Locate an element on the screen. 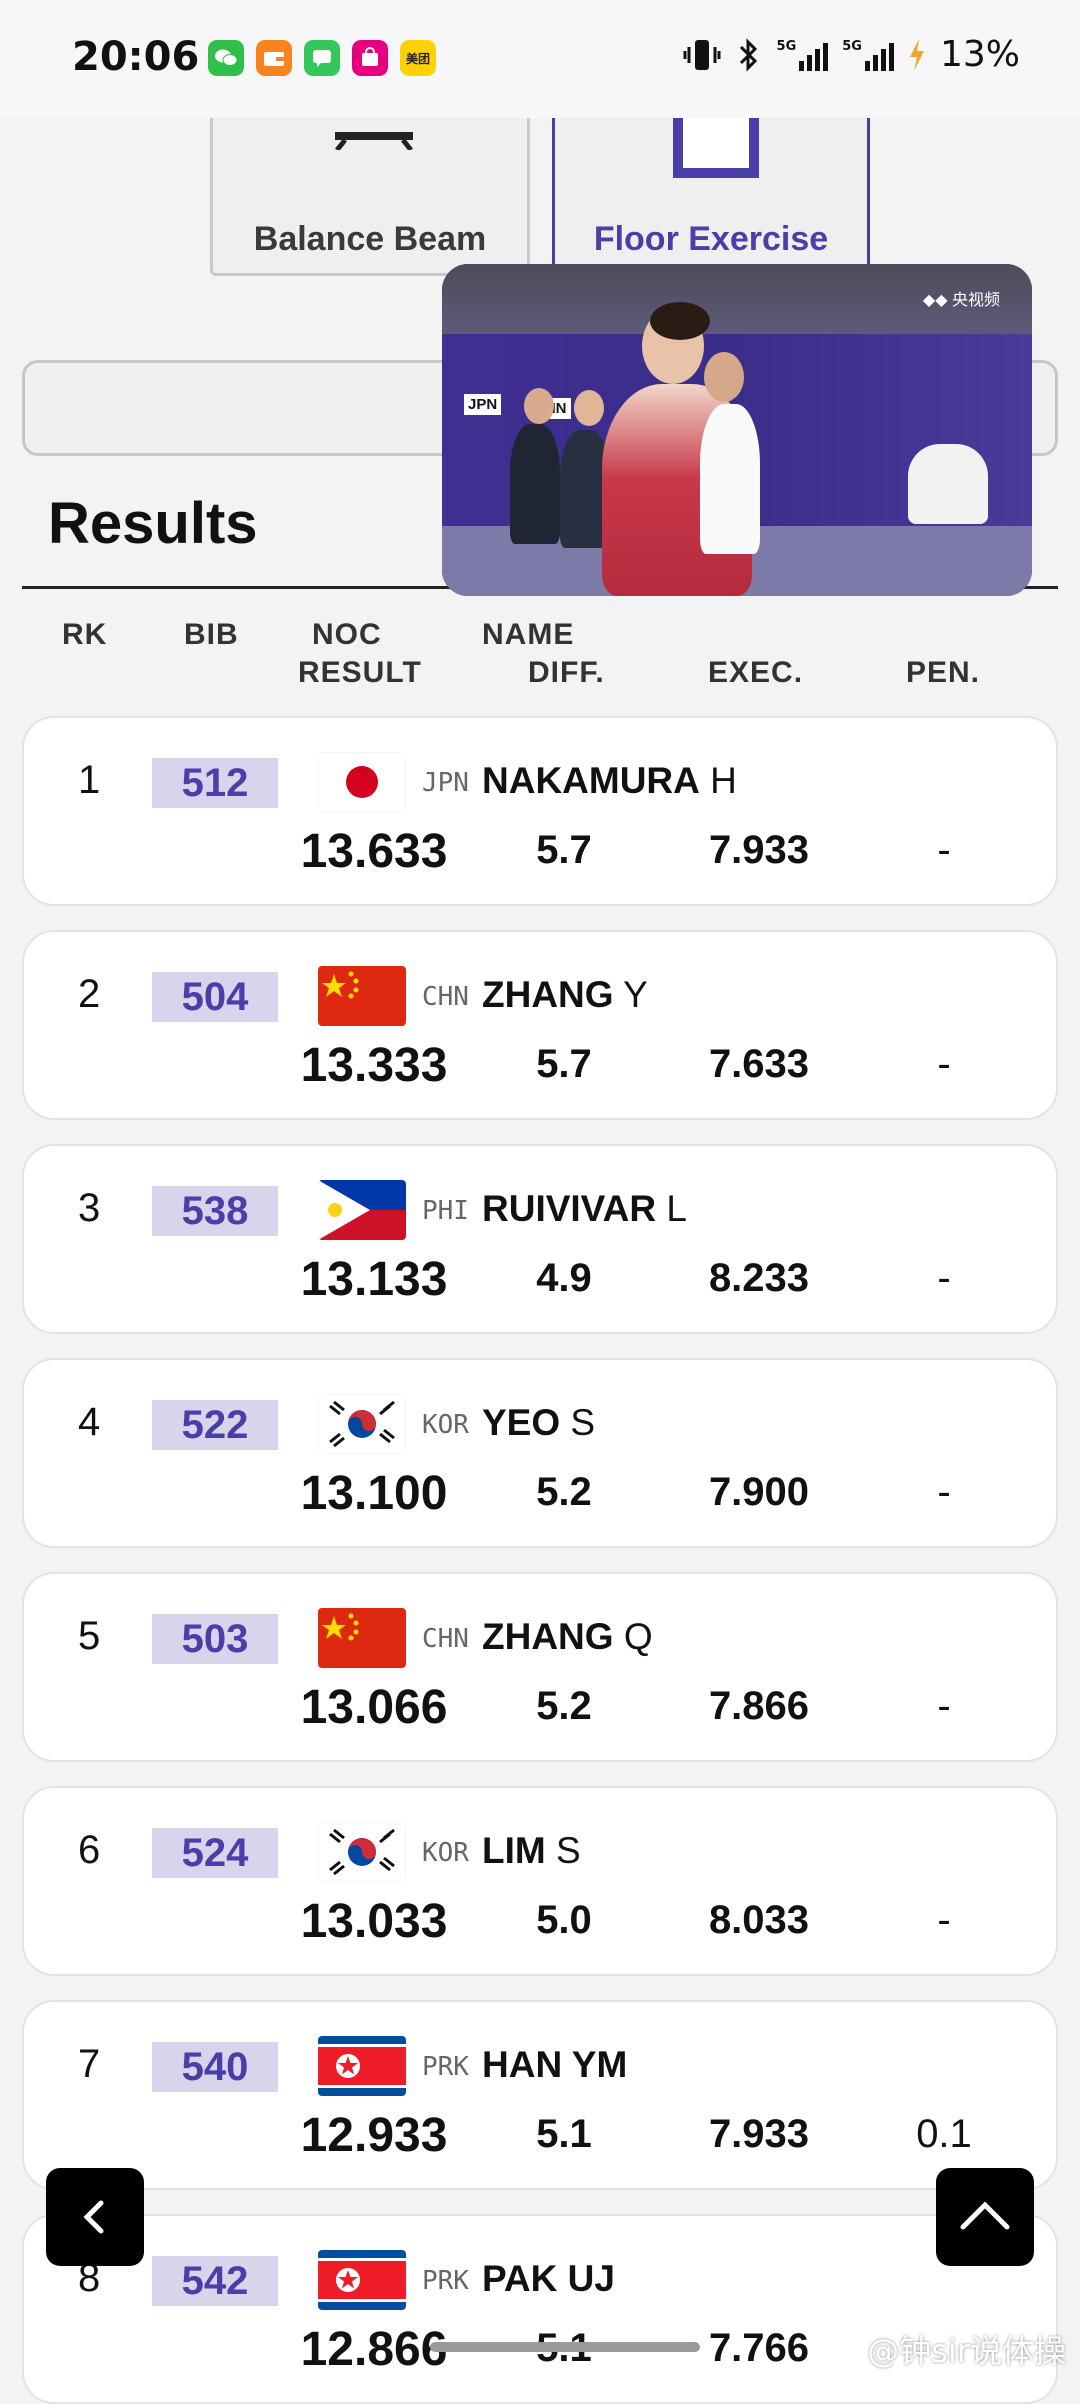  status-indicators: 5G 5G 13% is located at coordinates (851, 54).